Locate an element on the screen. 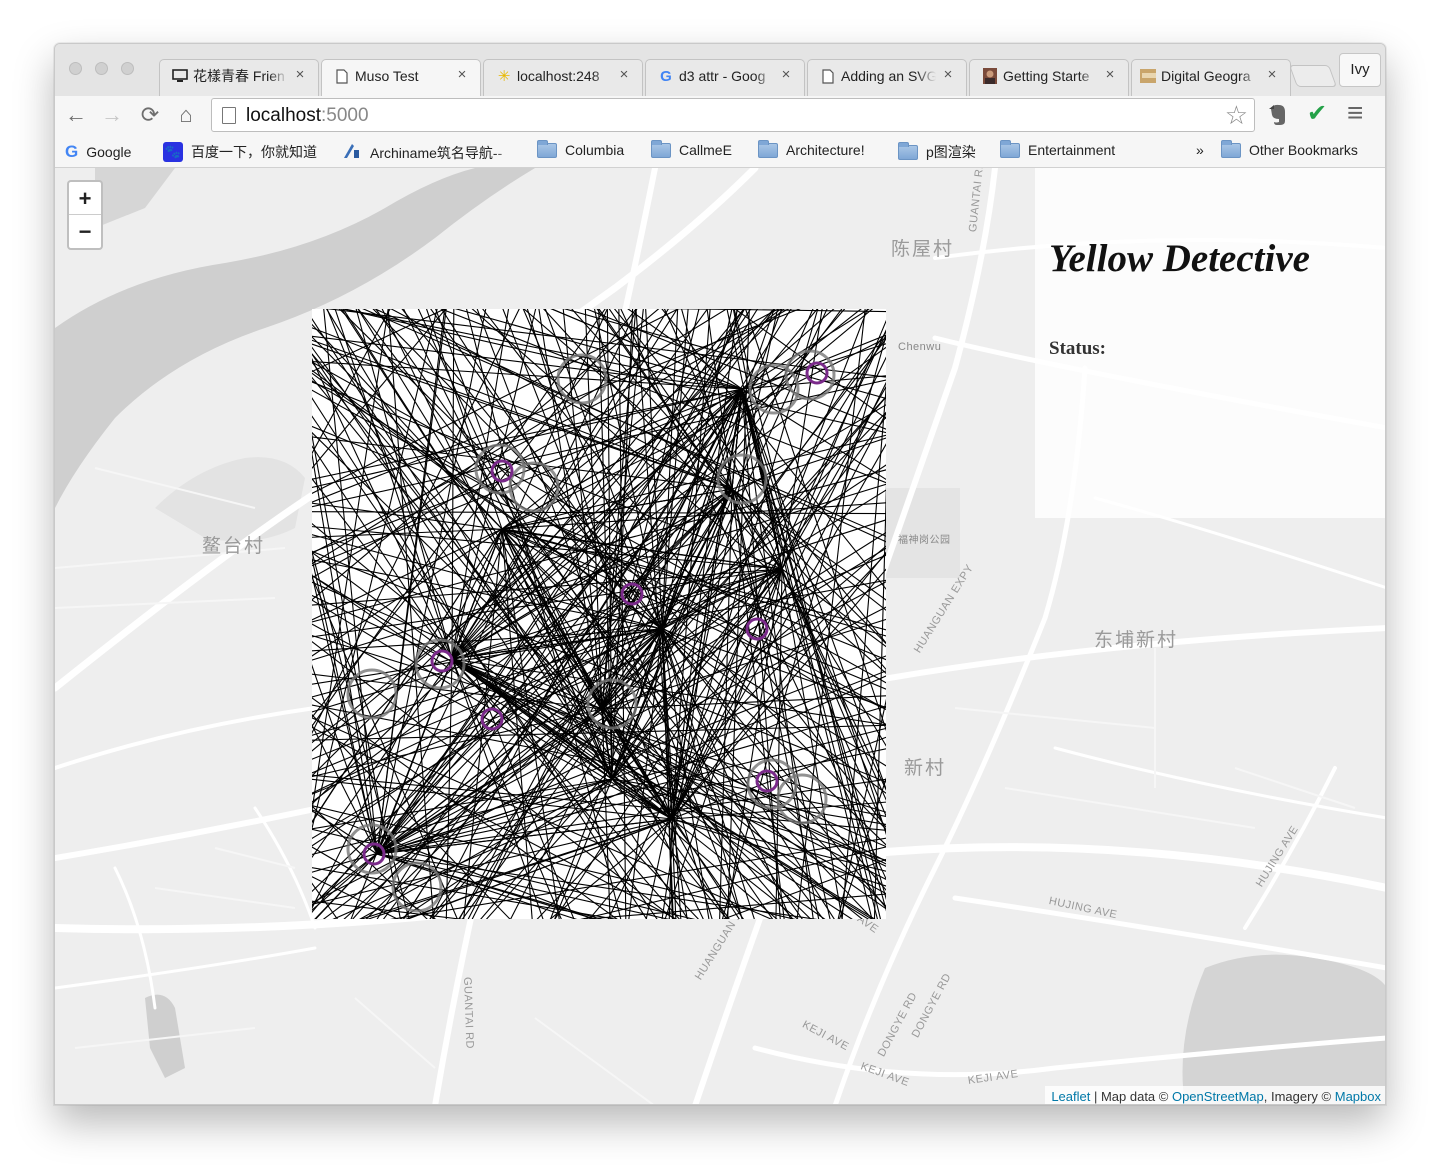  place-label: 新村 is located at coordinates (925, 768).